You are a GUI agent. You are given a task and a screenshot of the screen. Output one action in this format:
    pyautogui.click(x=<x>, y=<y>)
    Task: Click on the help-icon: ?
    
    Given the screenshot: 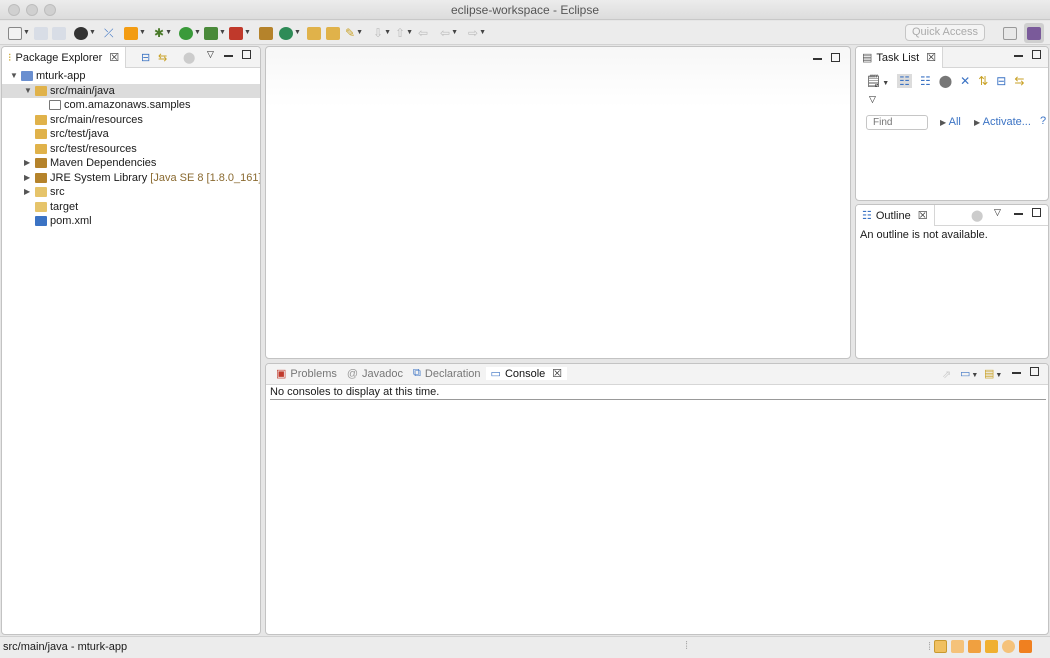 What is the action you would take?
    pyautogui.click(x=1043, y=121)
    